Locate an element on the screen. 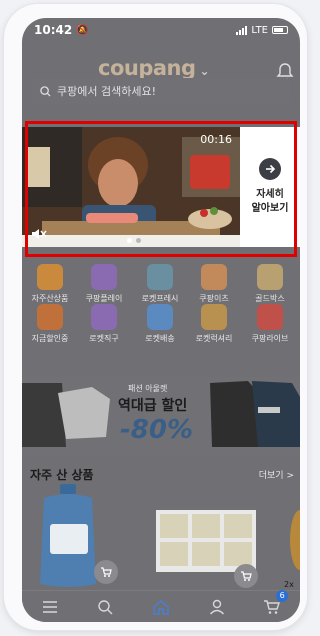 The height and width of the screenshot is (636, 320). banner-subtitle: 패션 아울렛 is located at coordinates (148, 388).